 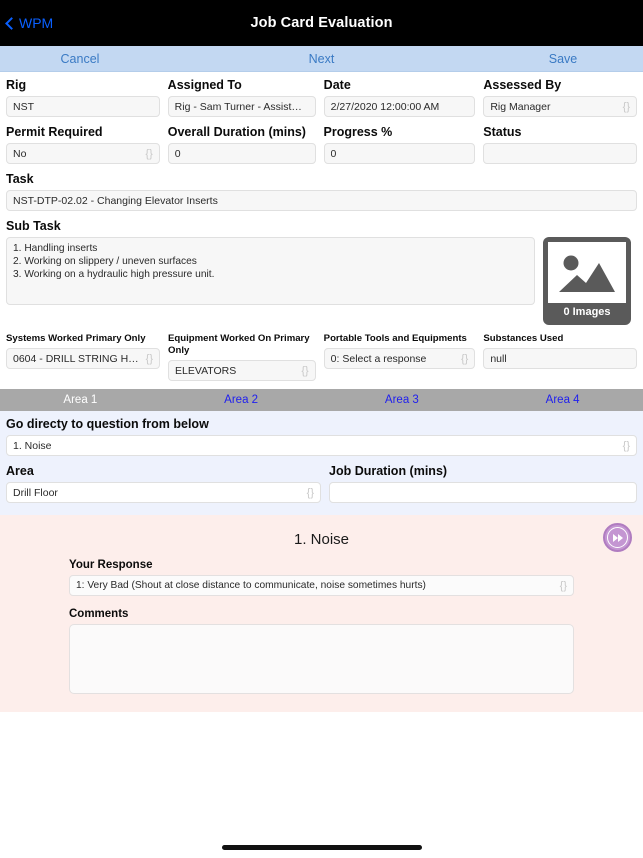 What do you see at coordinates (563, 59) in the screenshot?
I see `save-button: Save` at bounding box center [563, 59].